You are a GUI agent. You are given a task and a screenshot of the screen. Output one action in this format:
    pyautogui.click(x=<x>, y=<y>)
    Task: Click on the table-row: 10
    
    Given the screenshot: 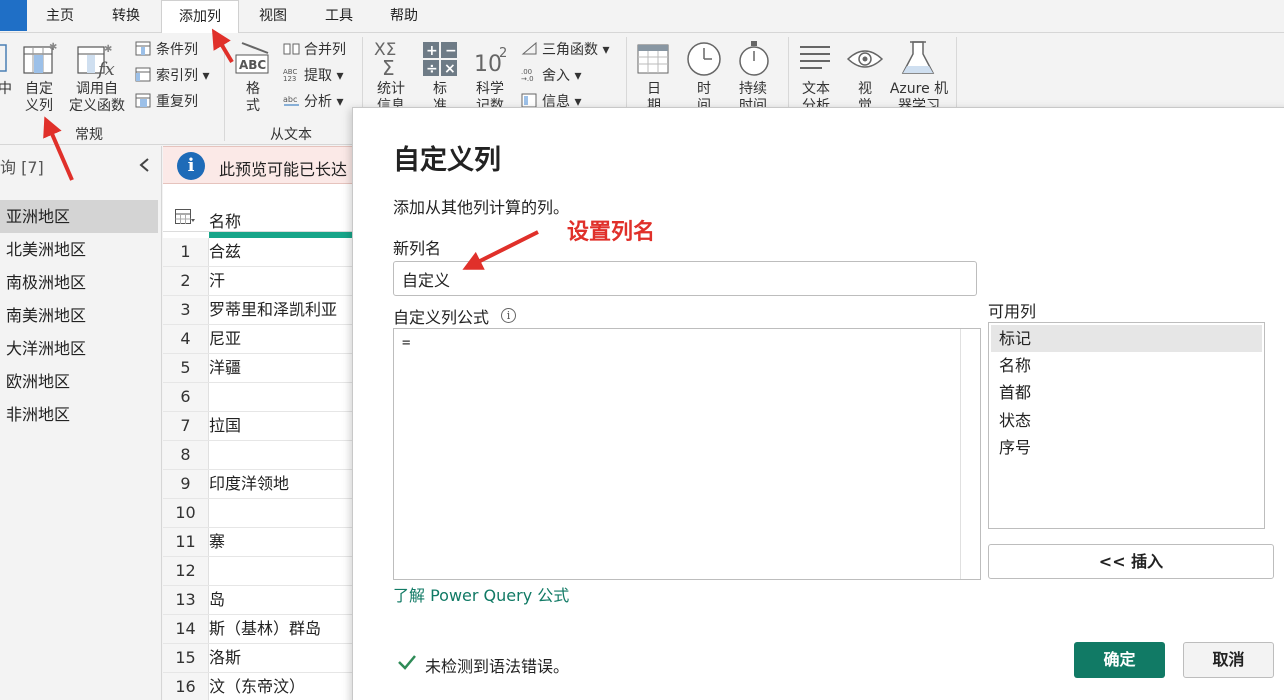 What is the action you would take?
    pyautogui.click(x=263, y=513)
    